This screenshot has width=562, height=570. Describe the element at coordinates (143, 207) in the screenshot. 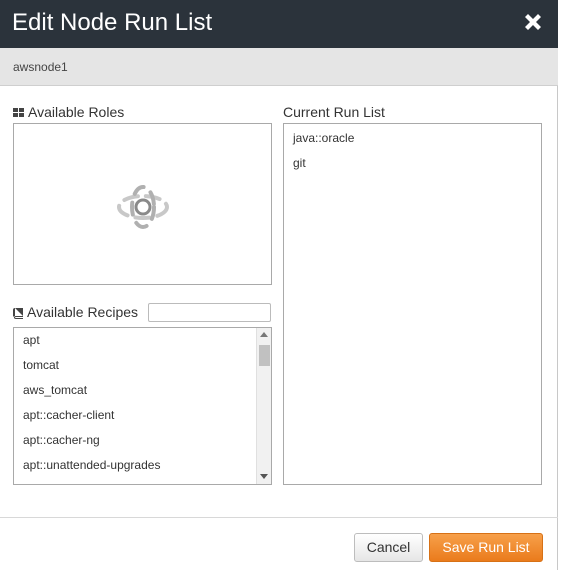

I see `loading-spinner-icon` at that location.